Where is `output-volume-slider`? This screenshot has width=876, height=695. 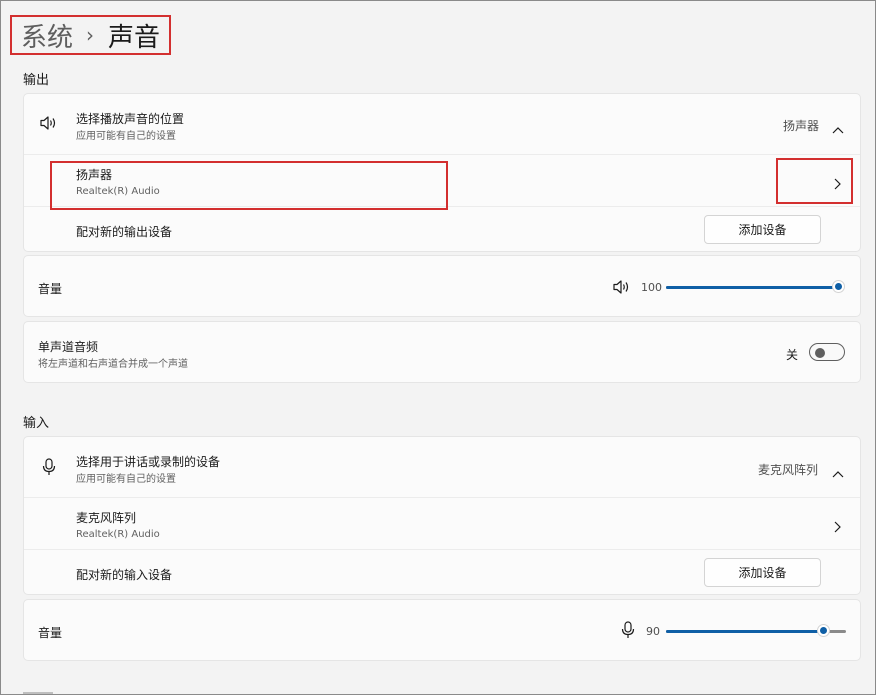
output-volume-slider is located at coordinates (752, 287).